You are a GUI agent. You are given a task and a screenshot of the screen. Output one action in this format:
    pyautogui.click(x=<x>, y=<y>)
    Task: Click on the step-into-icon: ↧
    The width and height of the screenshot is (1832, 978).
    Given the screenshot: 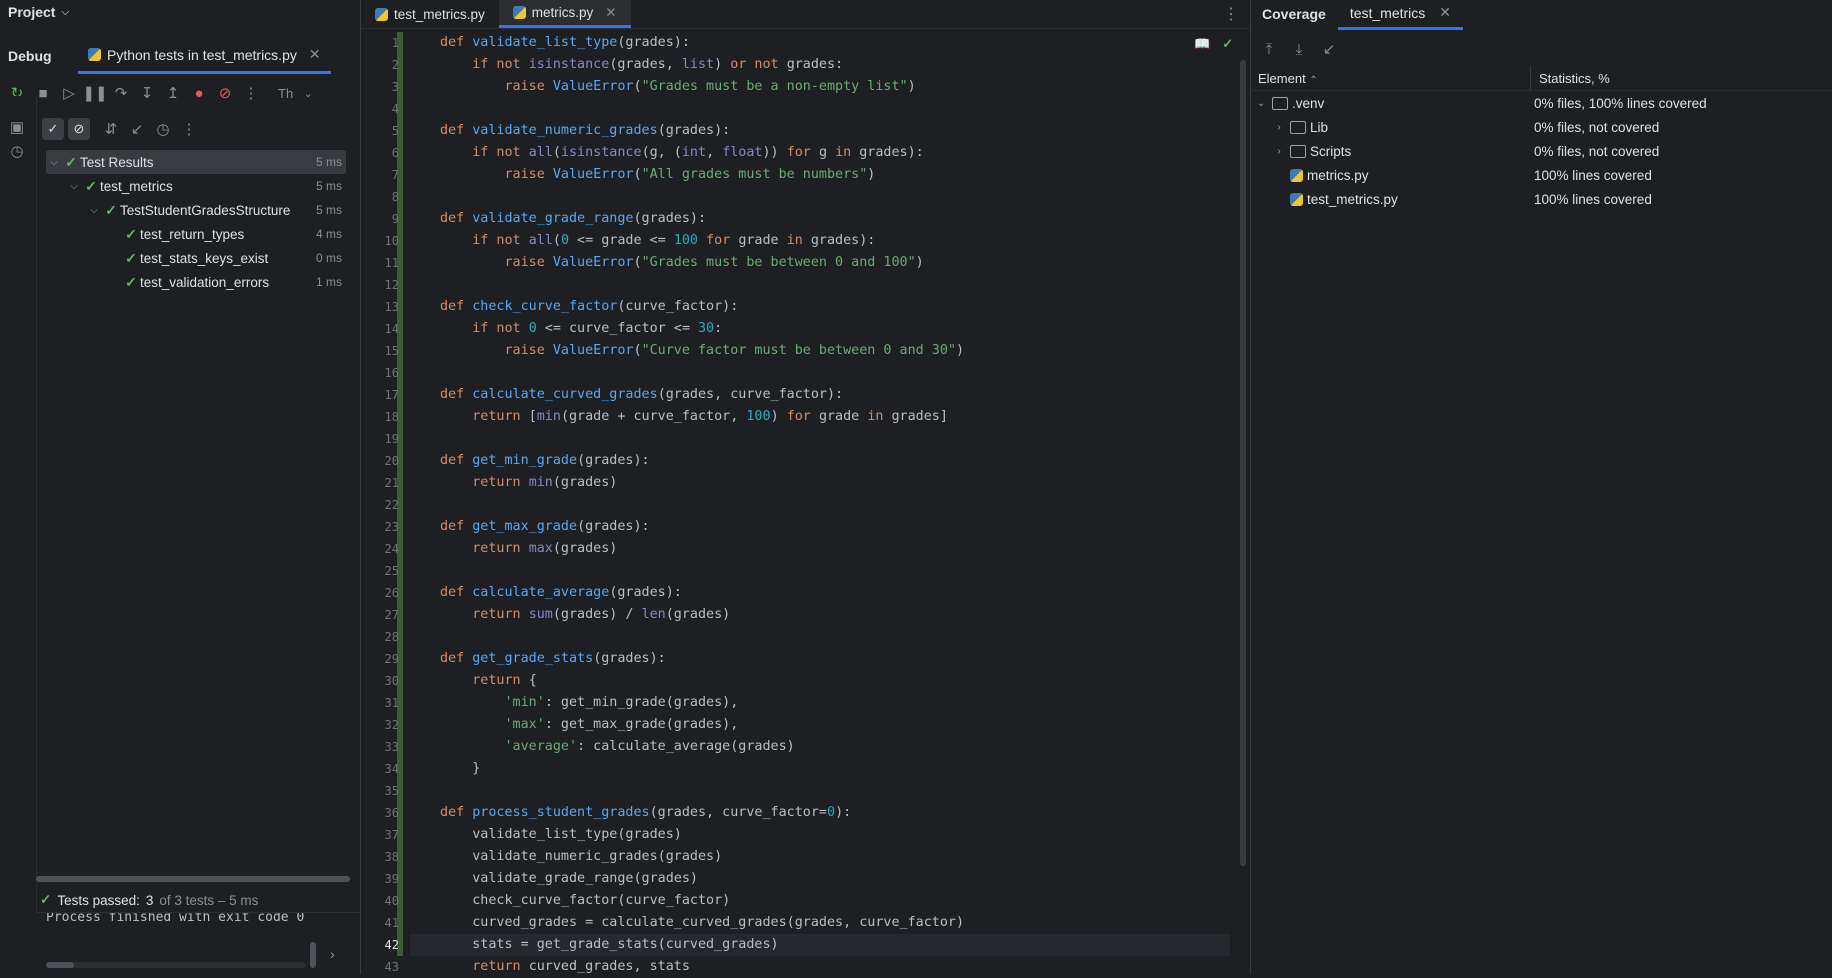 What is the action you would take?
    pyautogui.click(x=147, y=93)
    